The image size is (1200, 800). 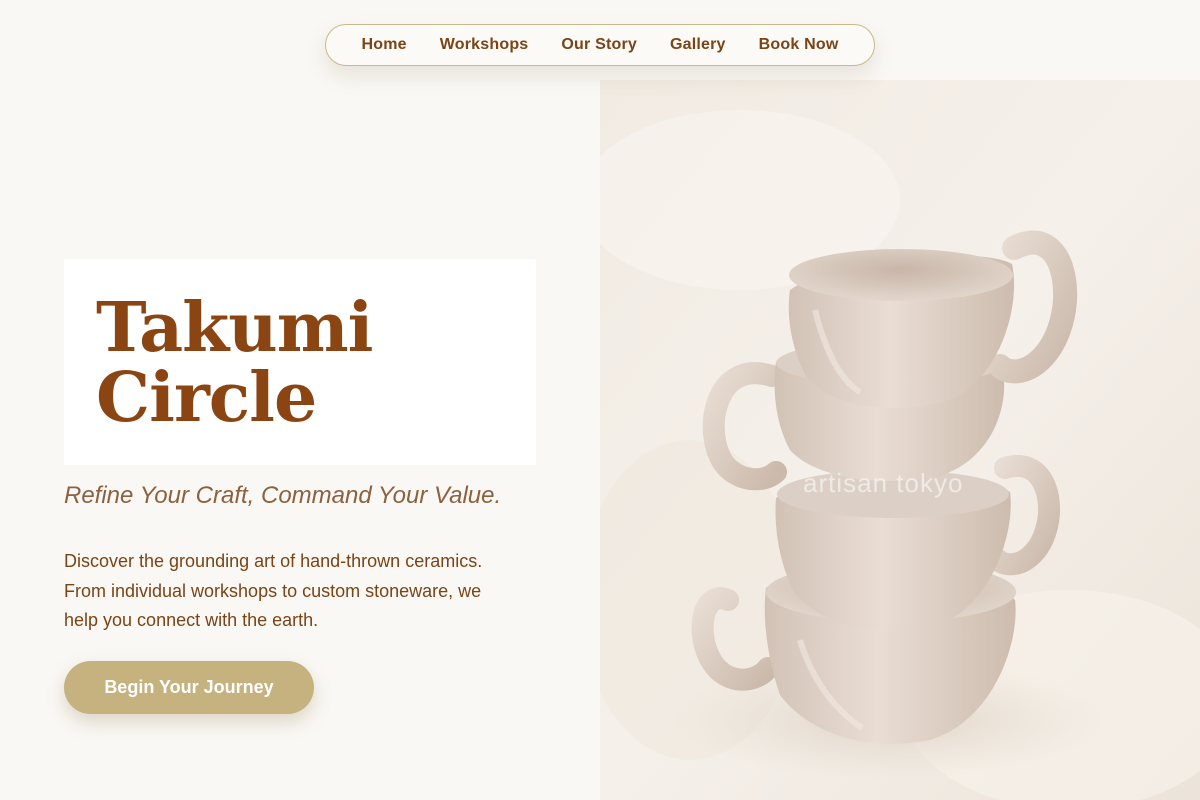 I want to click on nav-gallery: Gallery, so click(x=698, y=45).